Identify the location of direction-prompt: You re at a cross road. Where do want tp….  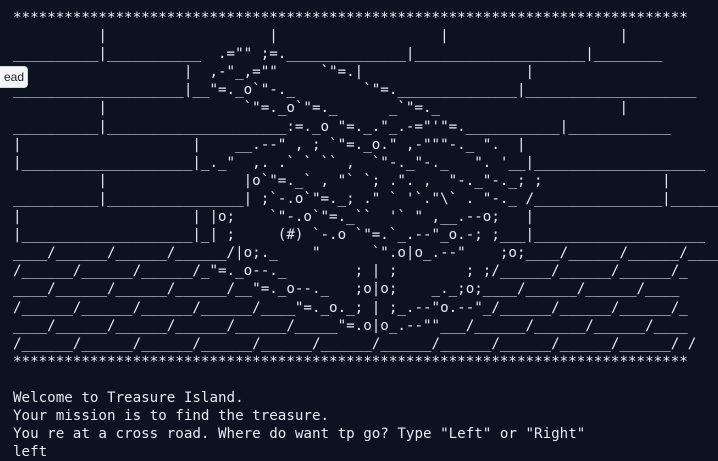
(299, 434).